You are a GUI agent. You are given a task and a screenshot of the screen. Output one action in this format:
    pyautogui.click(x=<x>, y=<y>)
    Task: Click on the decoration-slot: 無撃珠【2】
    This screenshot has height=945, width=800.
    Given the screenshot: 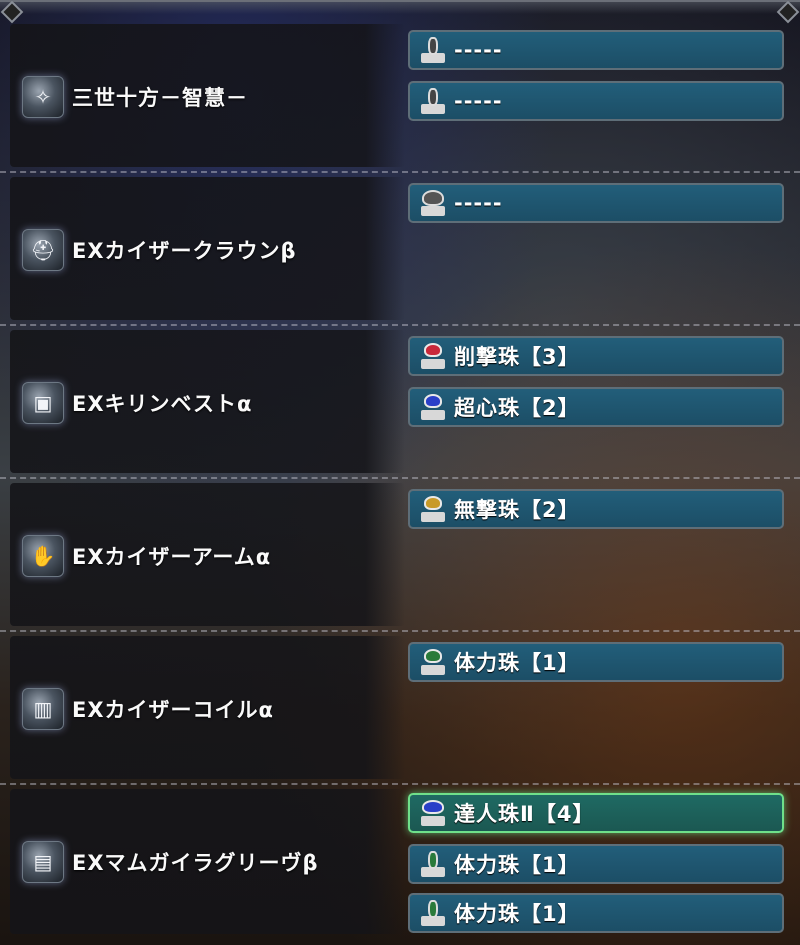 What is the action you would take?
    pyautogui.click(x=596, y=509)
    